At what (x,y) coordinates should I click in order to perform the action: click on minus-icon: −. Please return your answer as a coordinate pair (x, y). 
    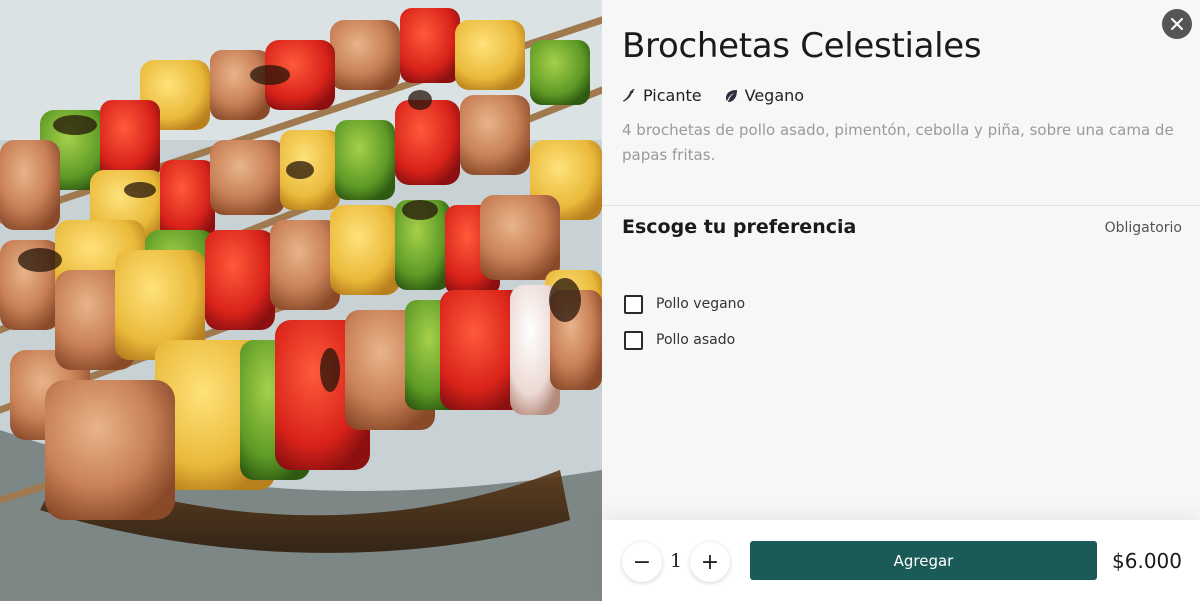
    Looking at the image, I should click on (642, 562).